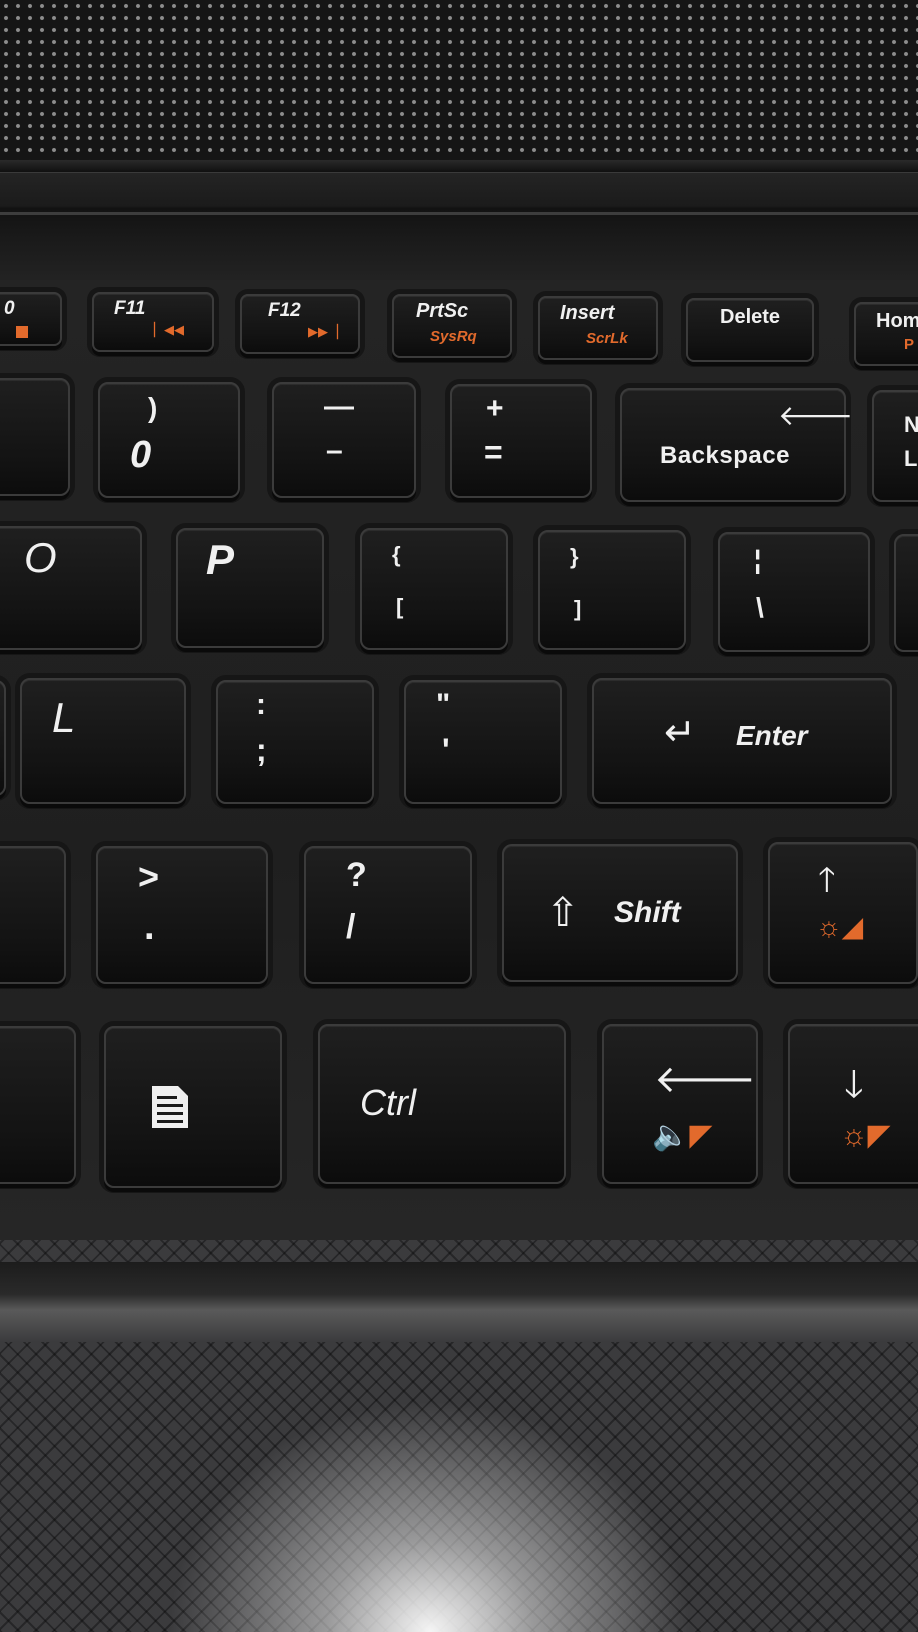  I want to click on key-num-lock-sub-label: L, so click(911, 458).